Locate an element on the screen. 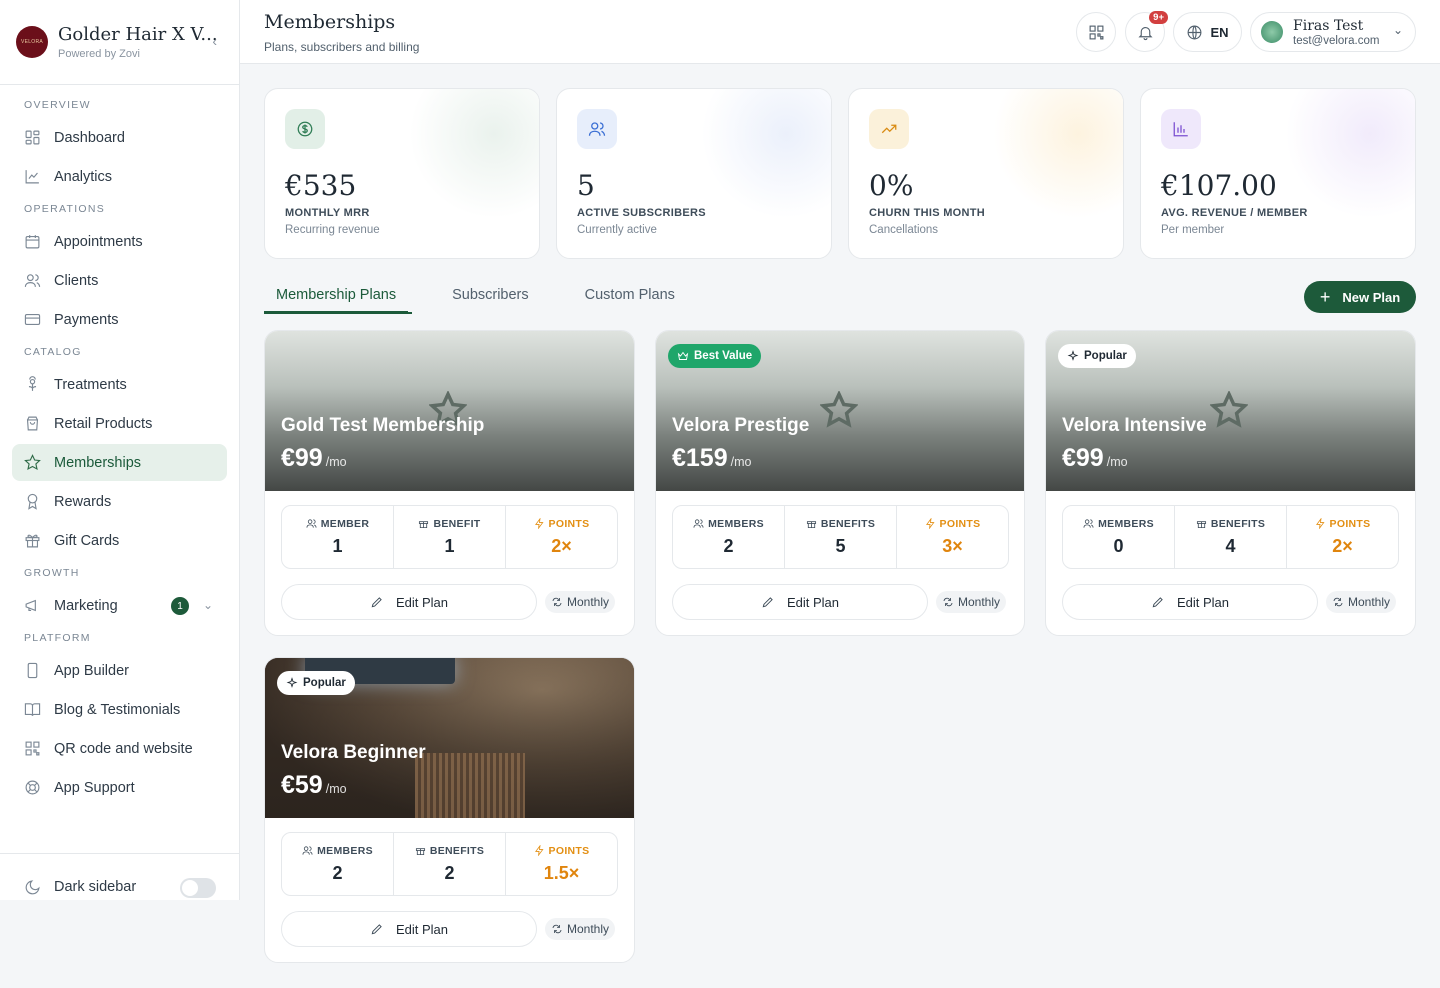  price-period: /mo is located at coordinates (1117, 462).